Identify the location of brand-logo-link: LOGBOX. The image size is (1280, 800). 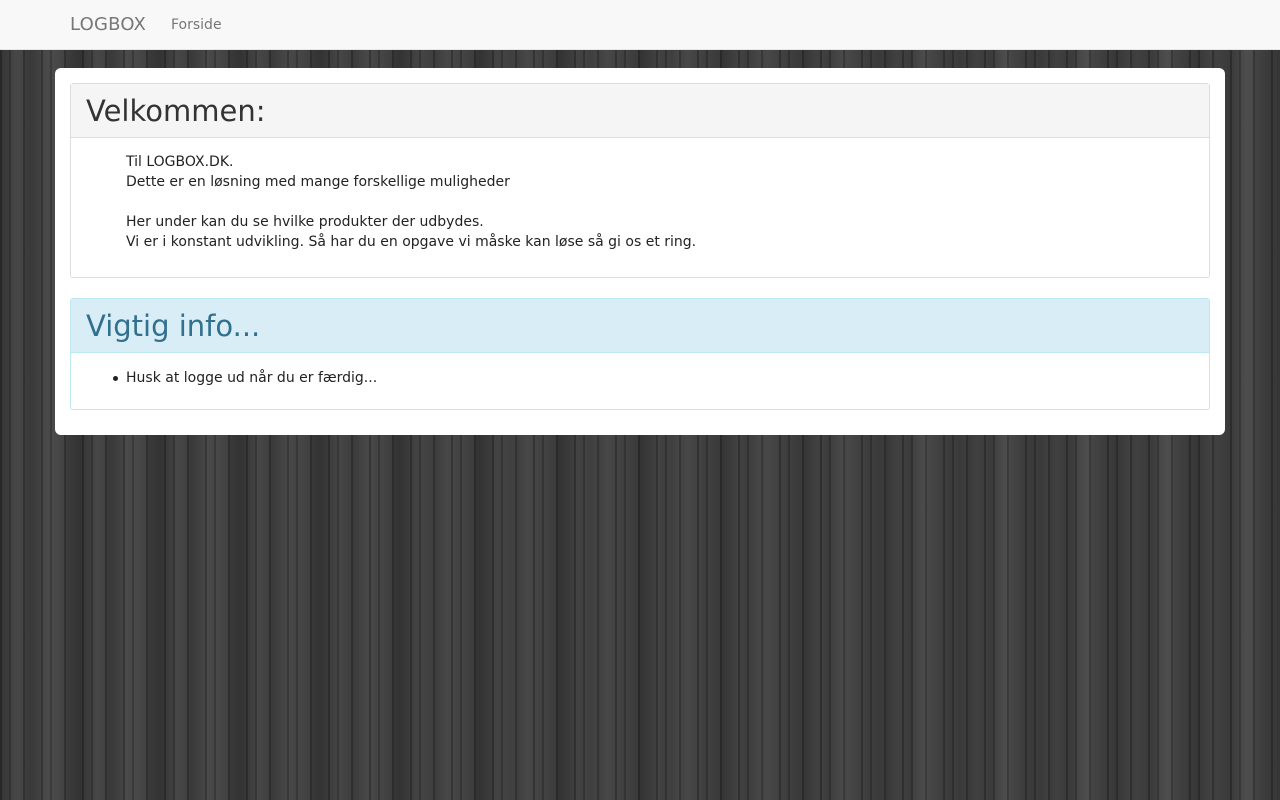
(108, 25).